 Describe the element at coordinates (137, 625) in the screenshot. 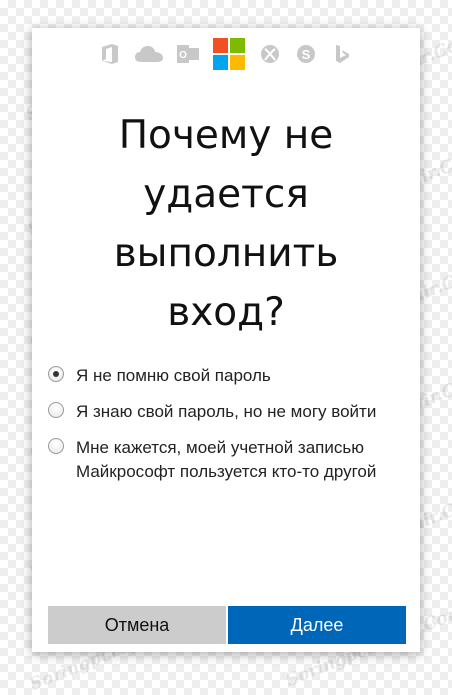

I see `cancel-button: Отмена` at that location.